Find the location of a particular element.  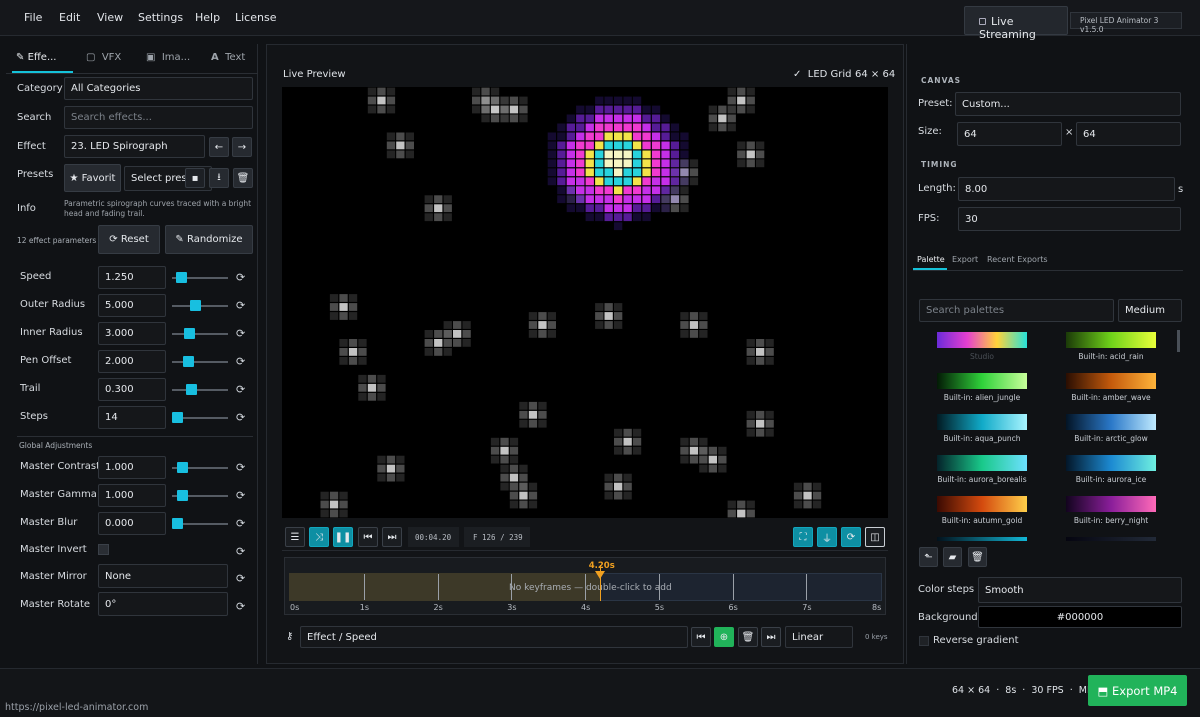

prev-effect-button: ← is located at coordinates (219, 147).